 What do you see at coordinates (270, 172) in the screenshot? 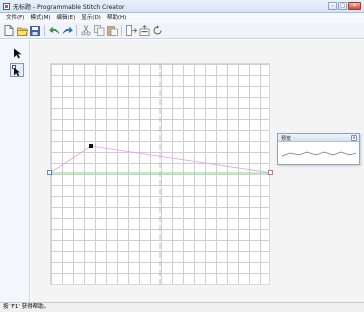
I see `end-point-handle` at bounding box center [270, 172].